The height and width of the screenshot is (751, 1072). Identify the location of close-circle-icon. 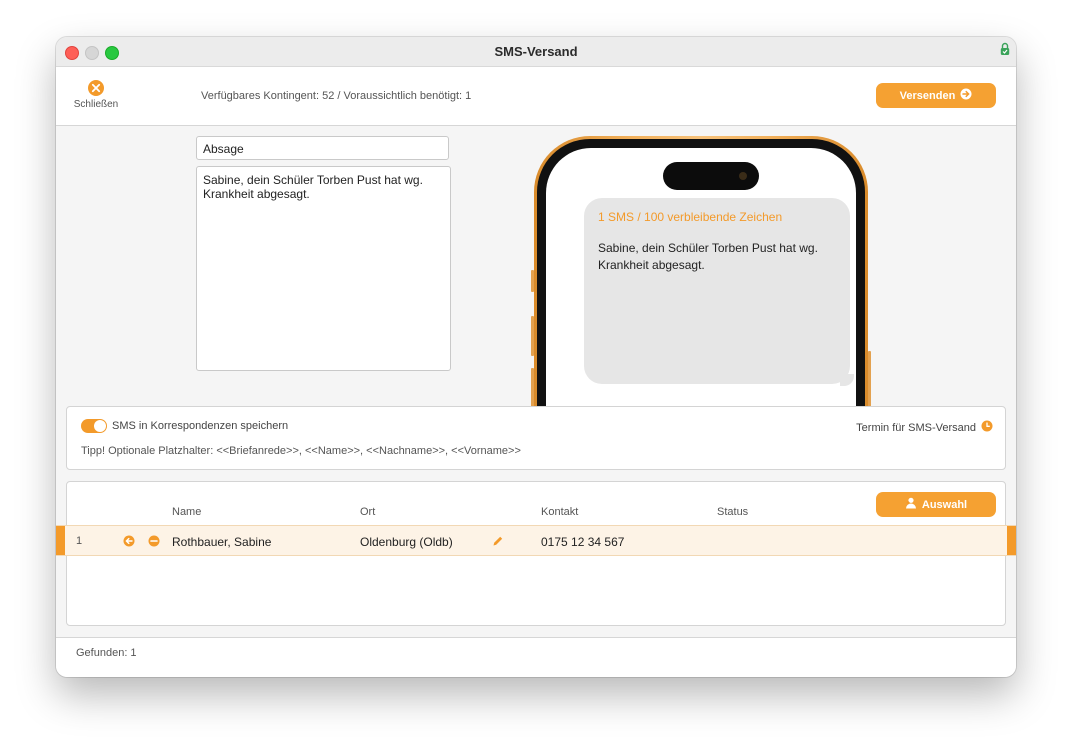
(96, 88).